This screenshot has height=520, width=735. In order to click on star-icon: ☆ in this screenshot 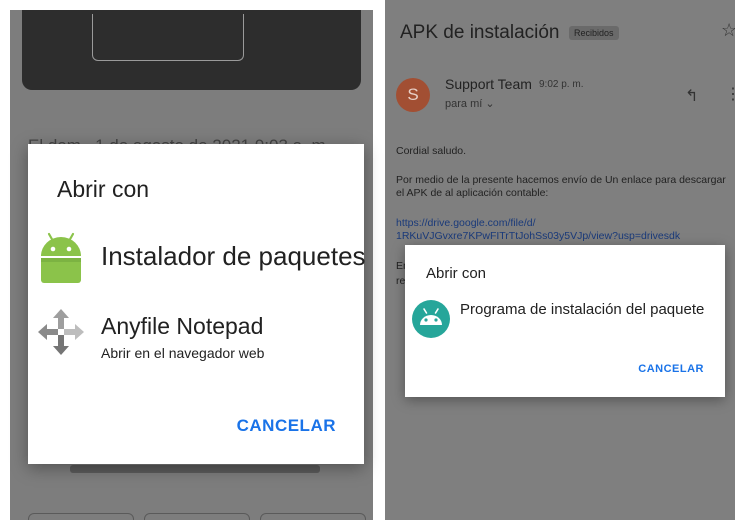, I will do `click(728, 30)`.